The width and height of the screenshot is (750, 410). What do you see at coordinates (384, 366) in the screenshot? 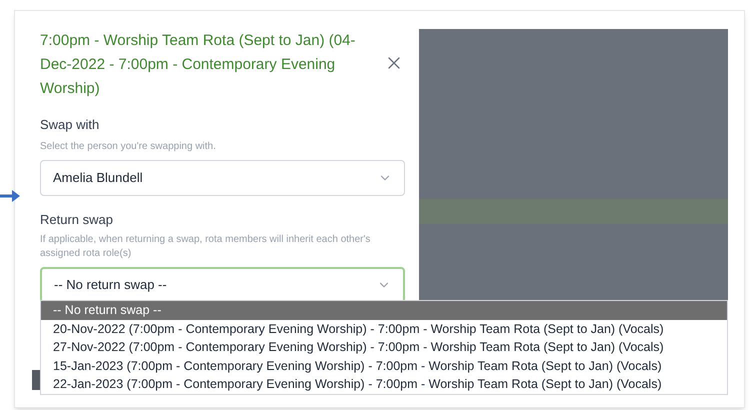
I see `dropdown-option: 15-Jan-2023 (7:00pm - Contemporary Evening Worship) - 7:00pm - Worship Team Rota (Sept to Jan) (Vocals)` at bounding box center [384, 366].